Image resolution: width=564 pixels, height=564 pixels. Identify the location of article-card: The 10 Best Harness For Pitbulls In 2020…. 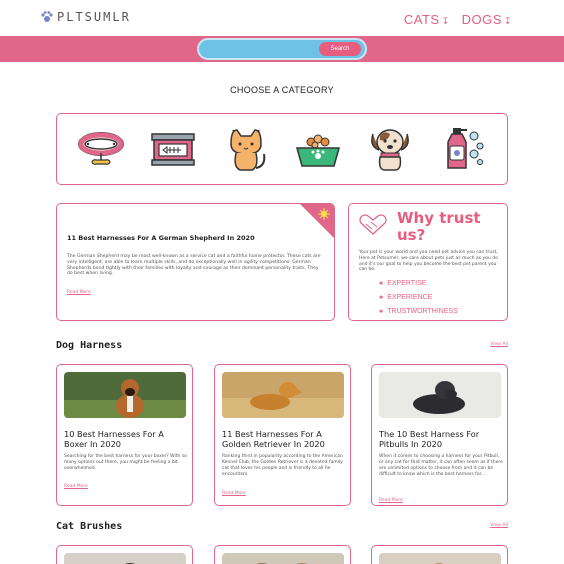
(439, 435).